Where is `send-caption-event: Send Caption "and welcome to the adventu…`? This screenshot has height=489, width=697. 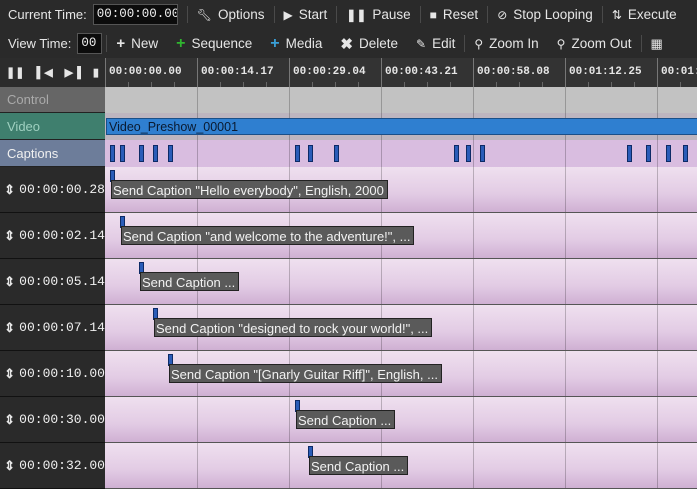
send-caption-event: Send Caption "and welcome to the adventu… is located at coordinates (268, 235).